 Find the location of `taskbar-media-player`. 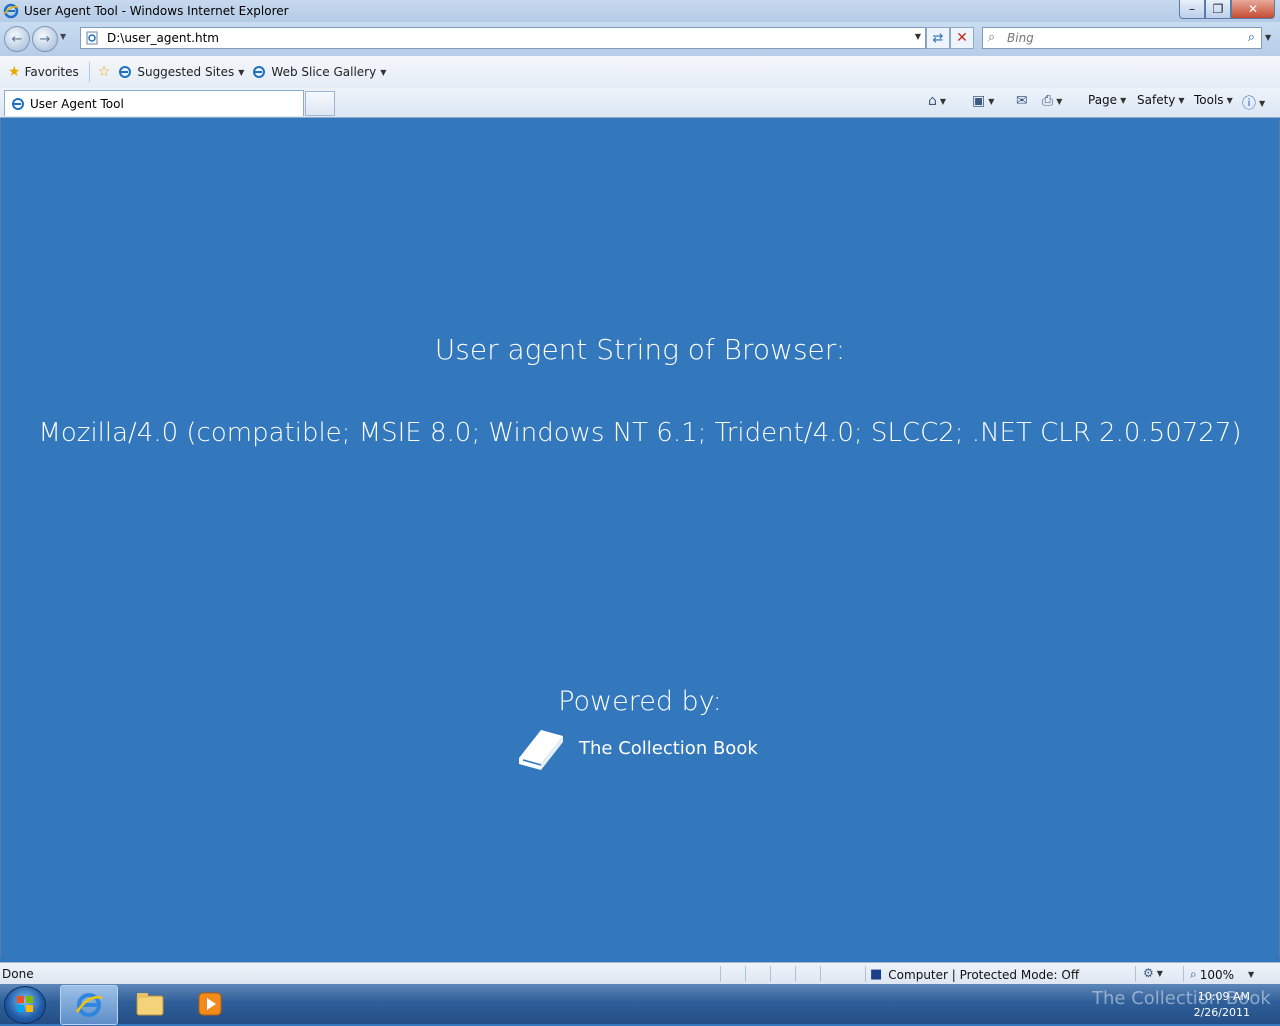

taskbar-media-player is located at coordinates (210, 1004).